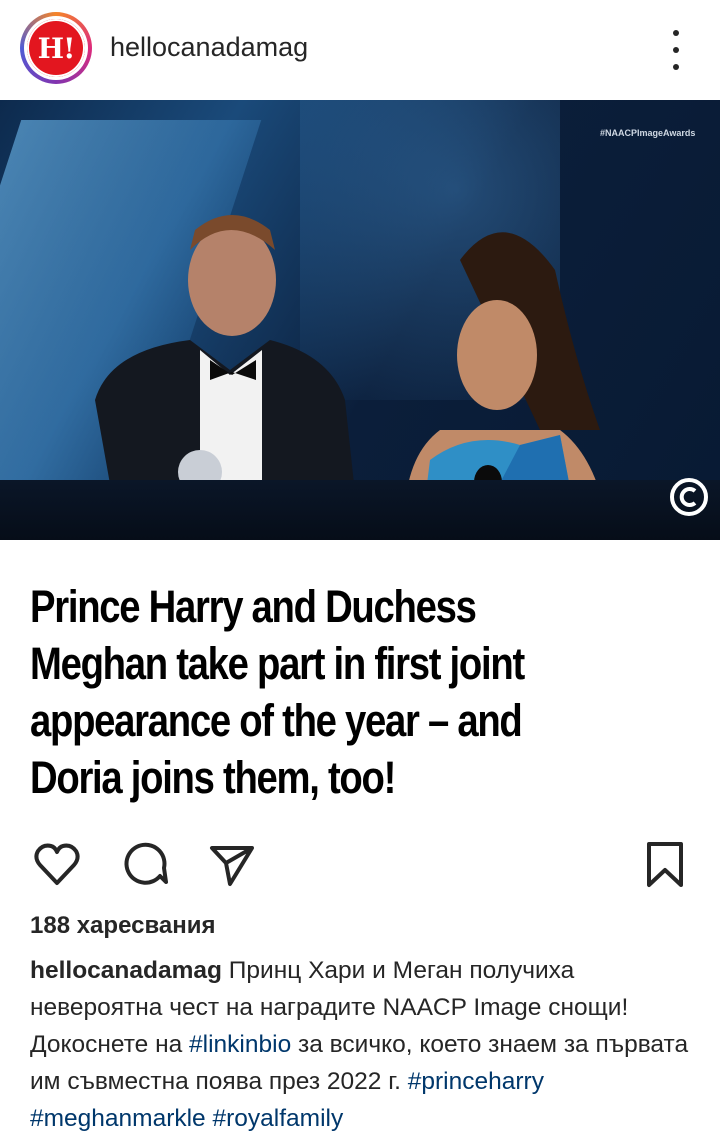  I want to click on more-options-icon, so click(676, 50).